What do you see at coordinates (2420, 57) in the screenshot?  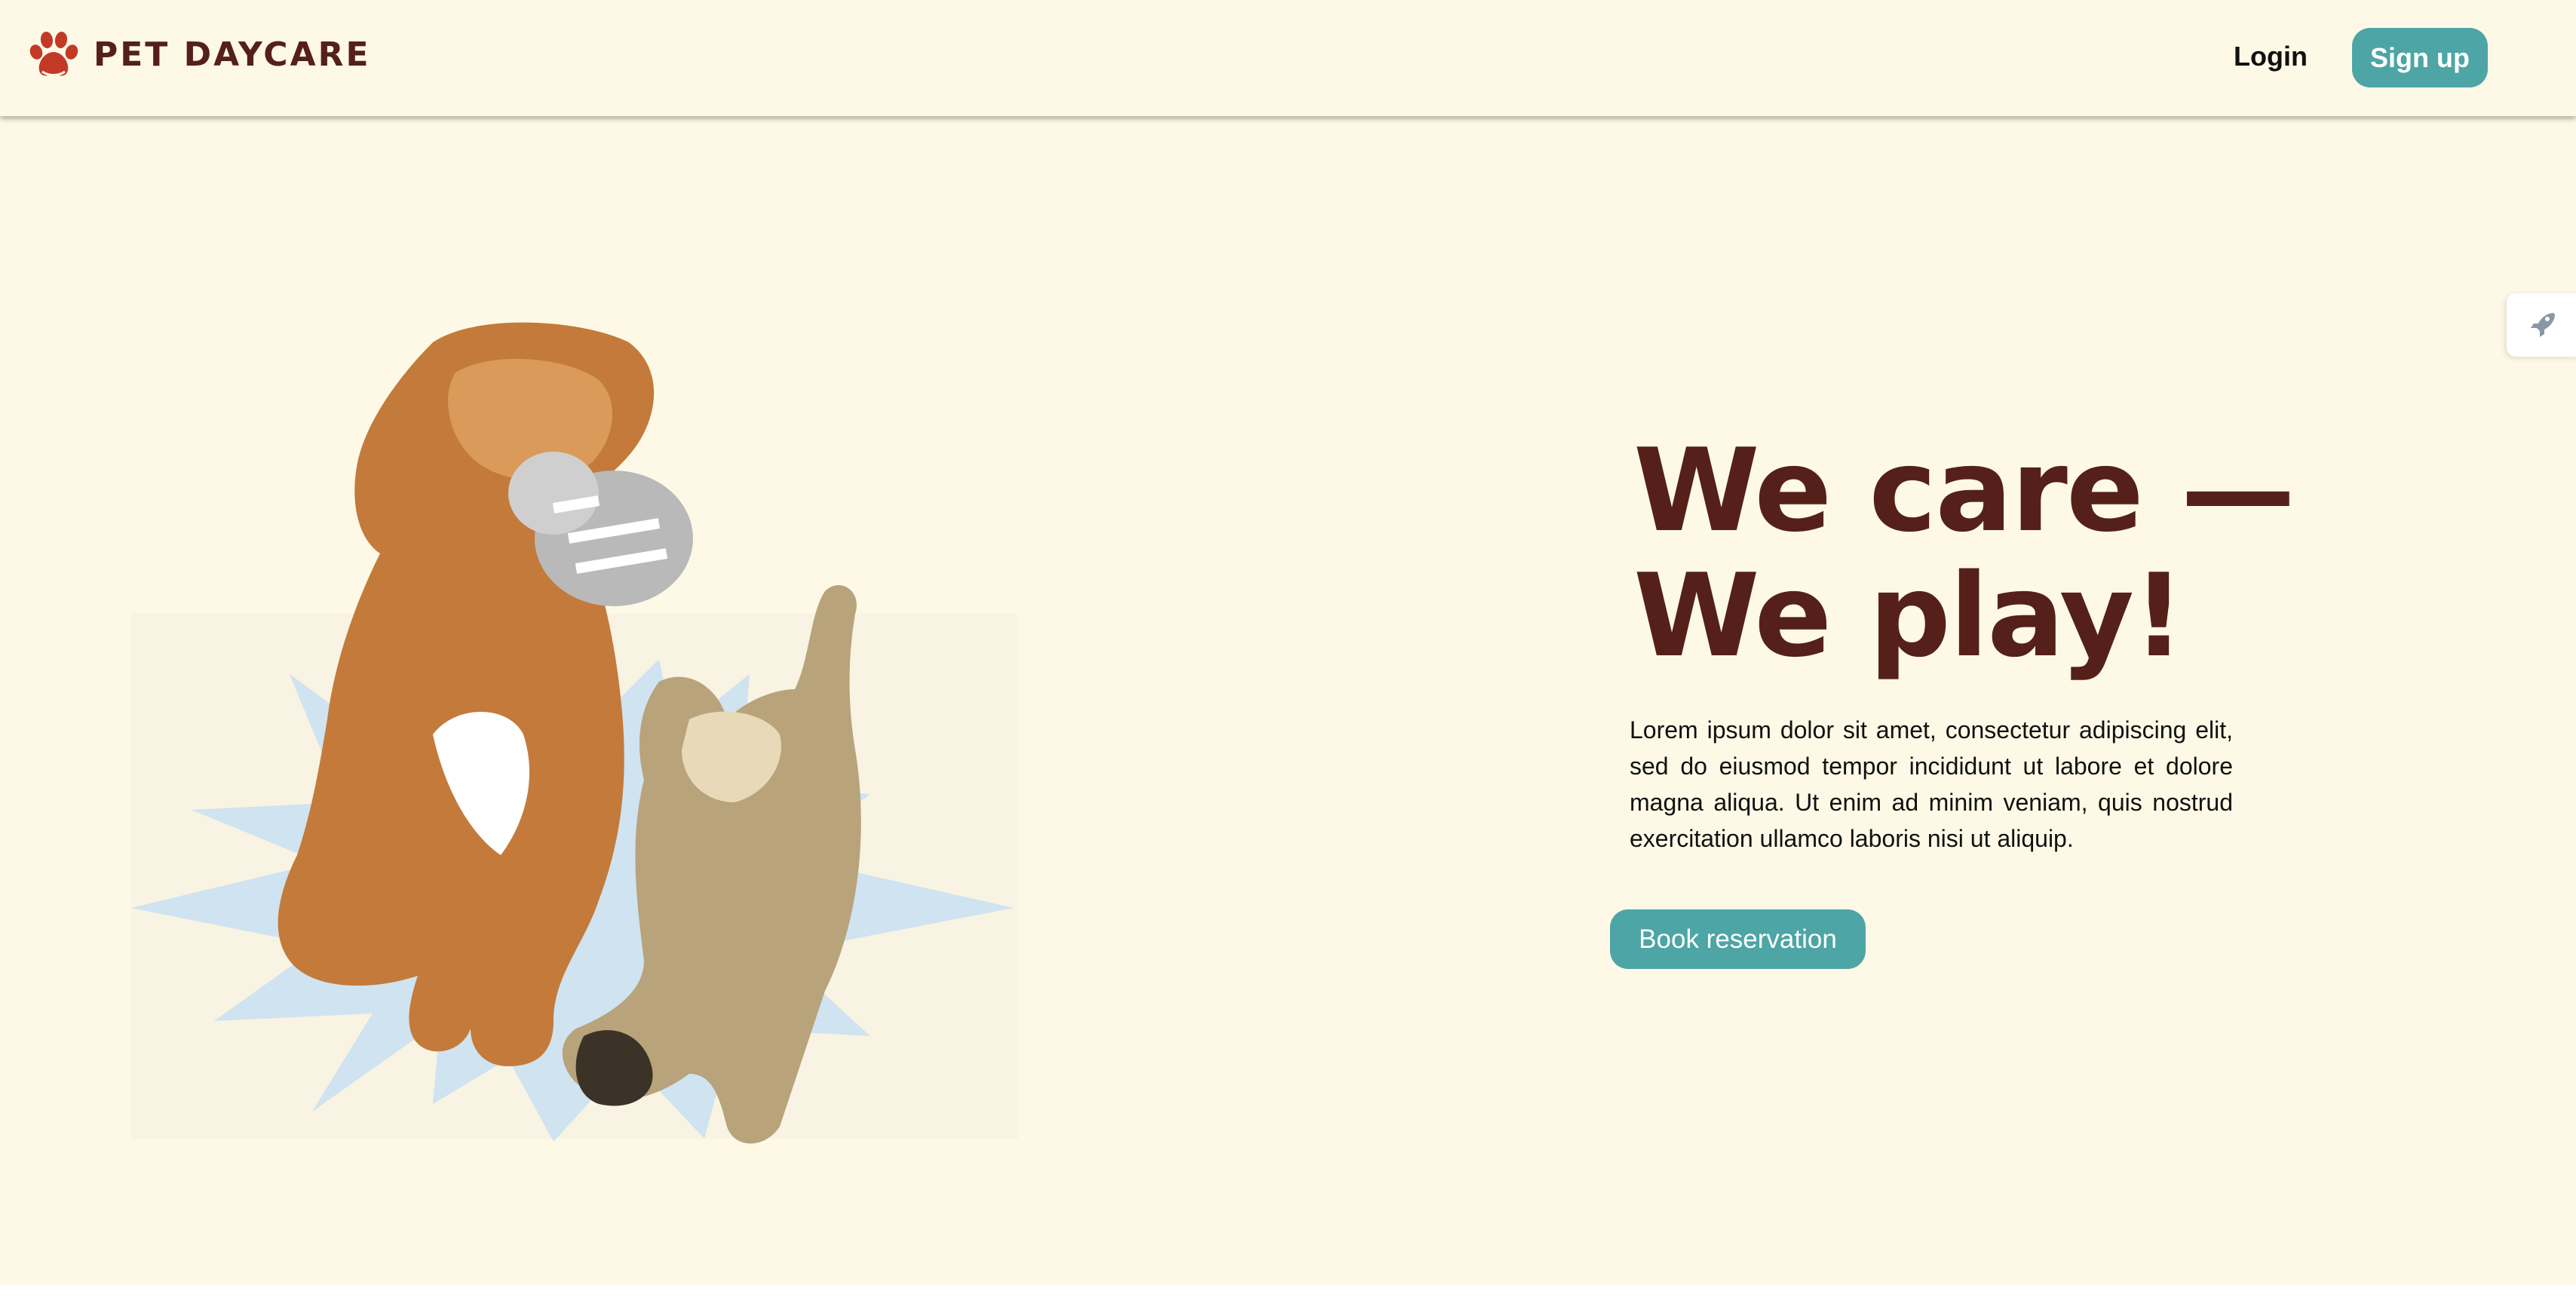 I see `signup-button: Sign up` at bounding box center [2420, 57].